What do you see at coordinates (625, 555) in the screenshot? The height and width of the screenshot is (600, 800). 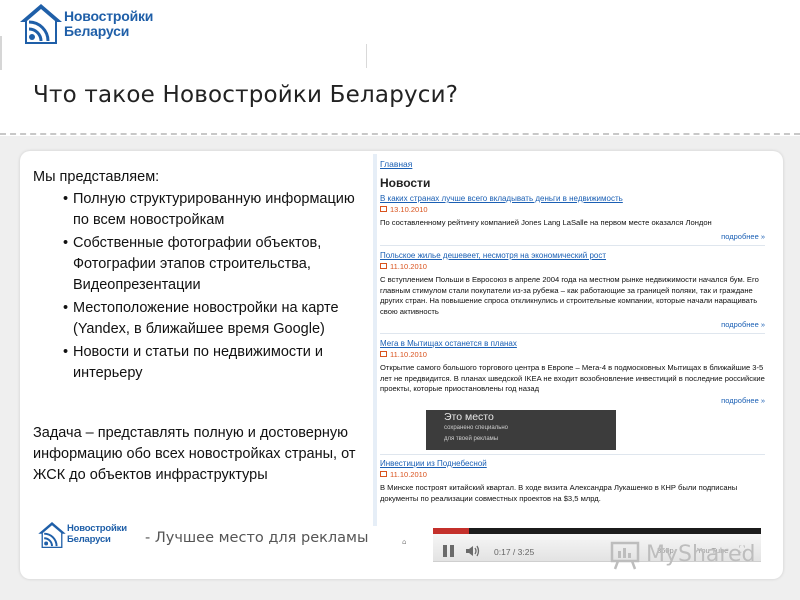 I see `presentation-board-icon` at bounding box center [625, 555].